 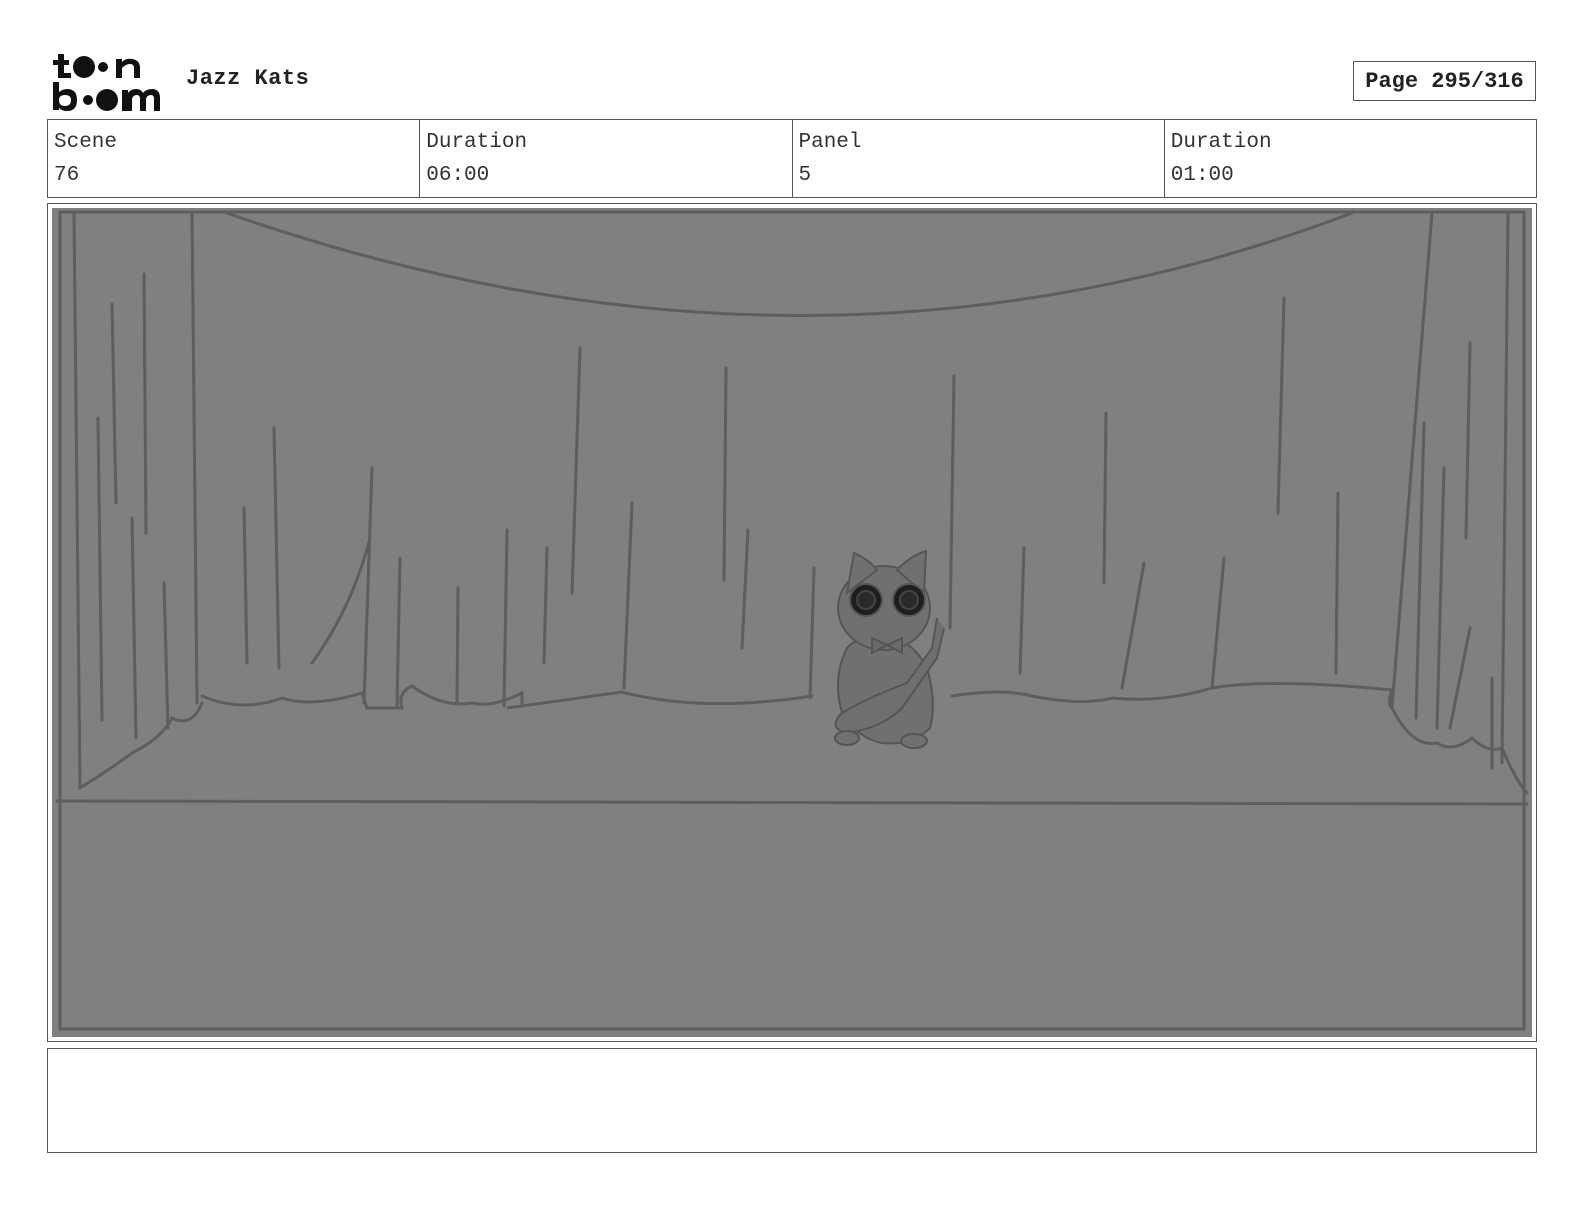 I want to click on scene-cell: Scene 76, so click(x=233, y=158).